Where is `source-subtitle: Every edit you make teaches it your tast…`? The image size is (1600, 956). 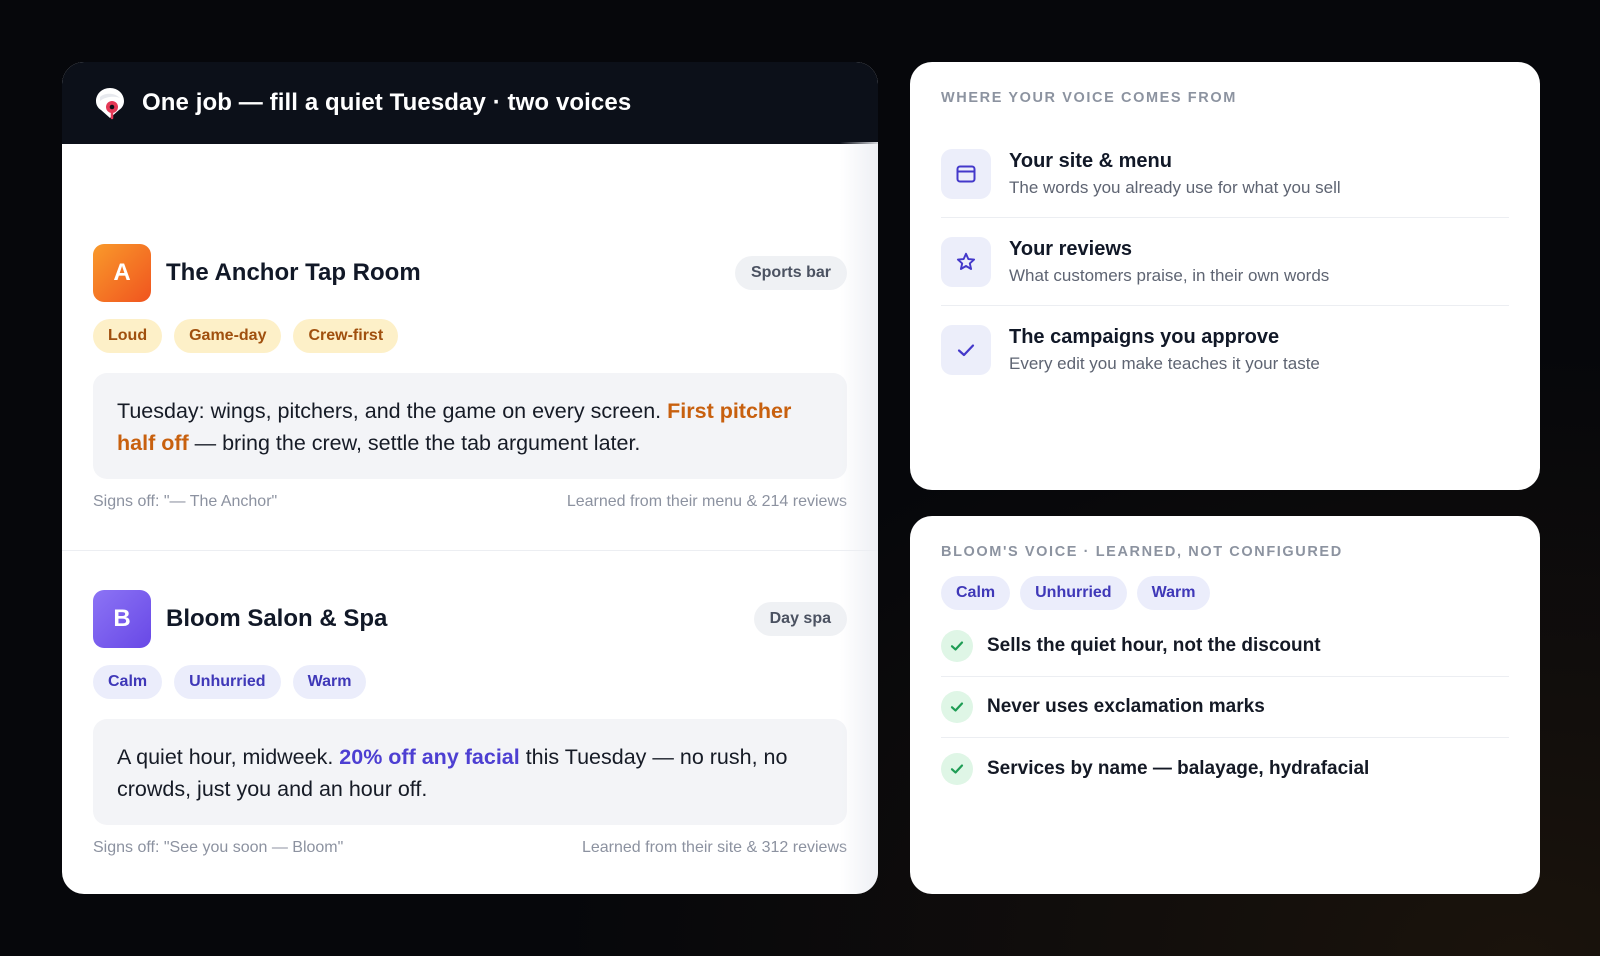
source-subtitle: Every edit you make teaches it your tast… is located at coordinates (1164, 363).